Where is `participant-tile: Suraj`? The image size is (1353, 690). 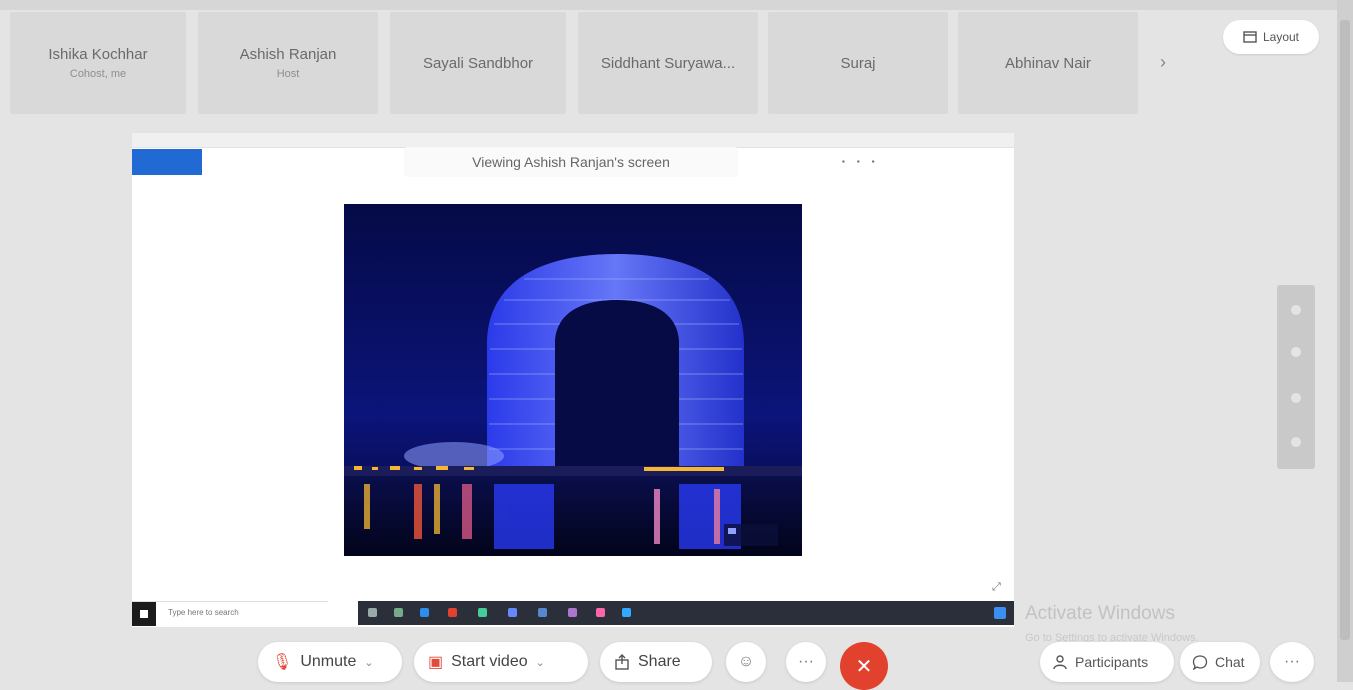
participant-tile: Suraj is located at coordinates (858, 63).